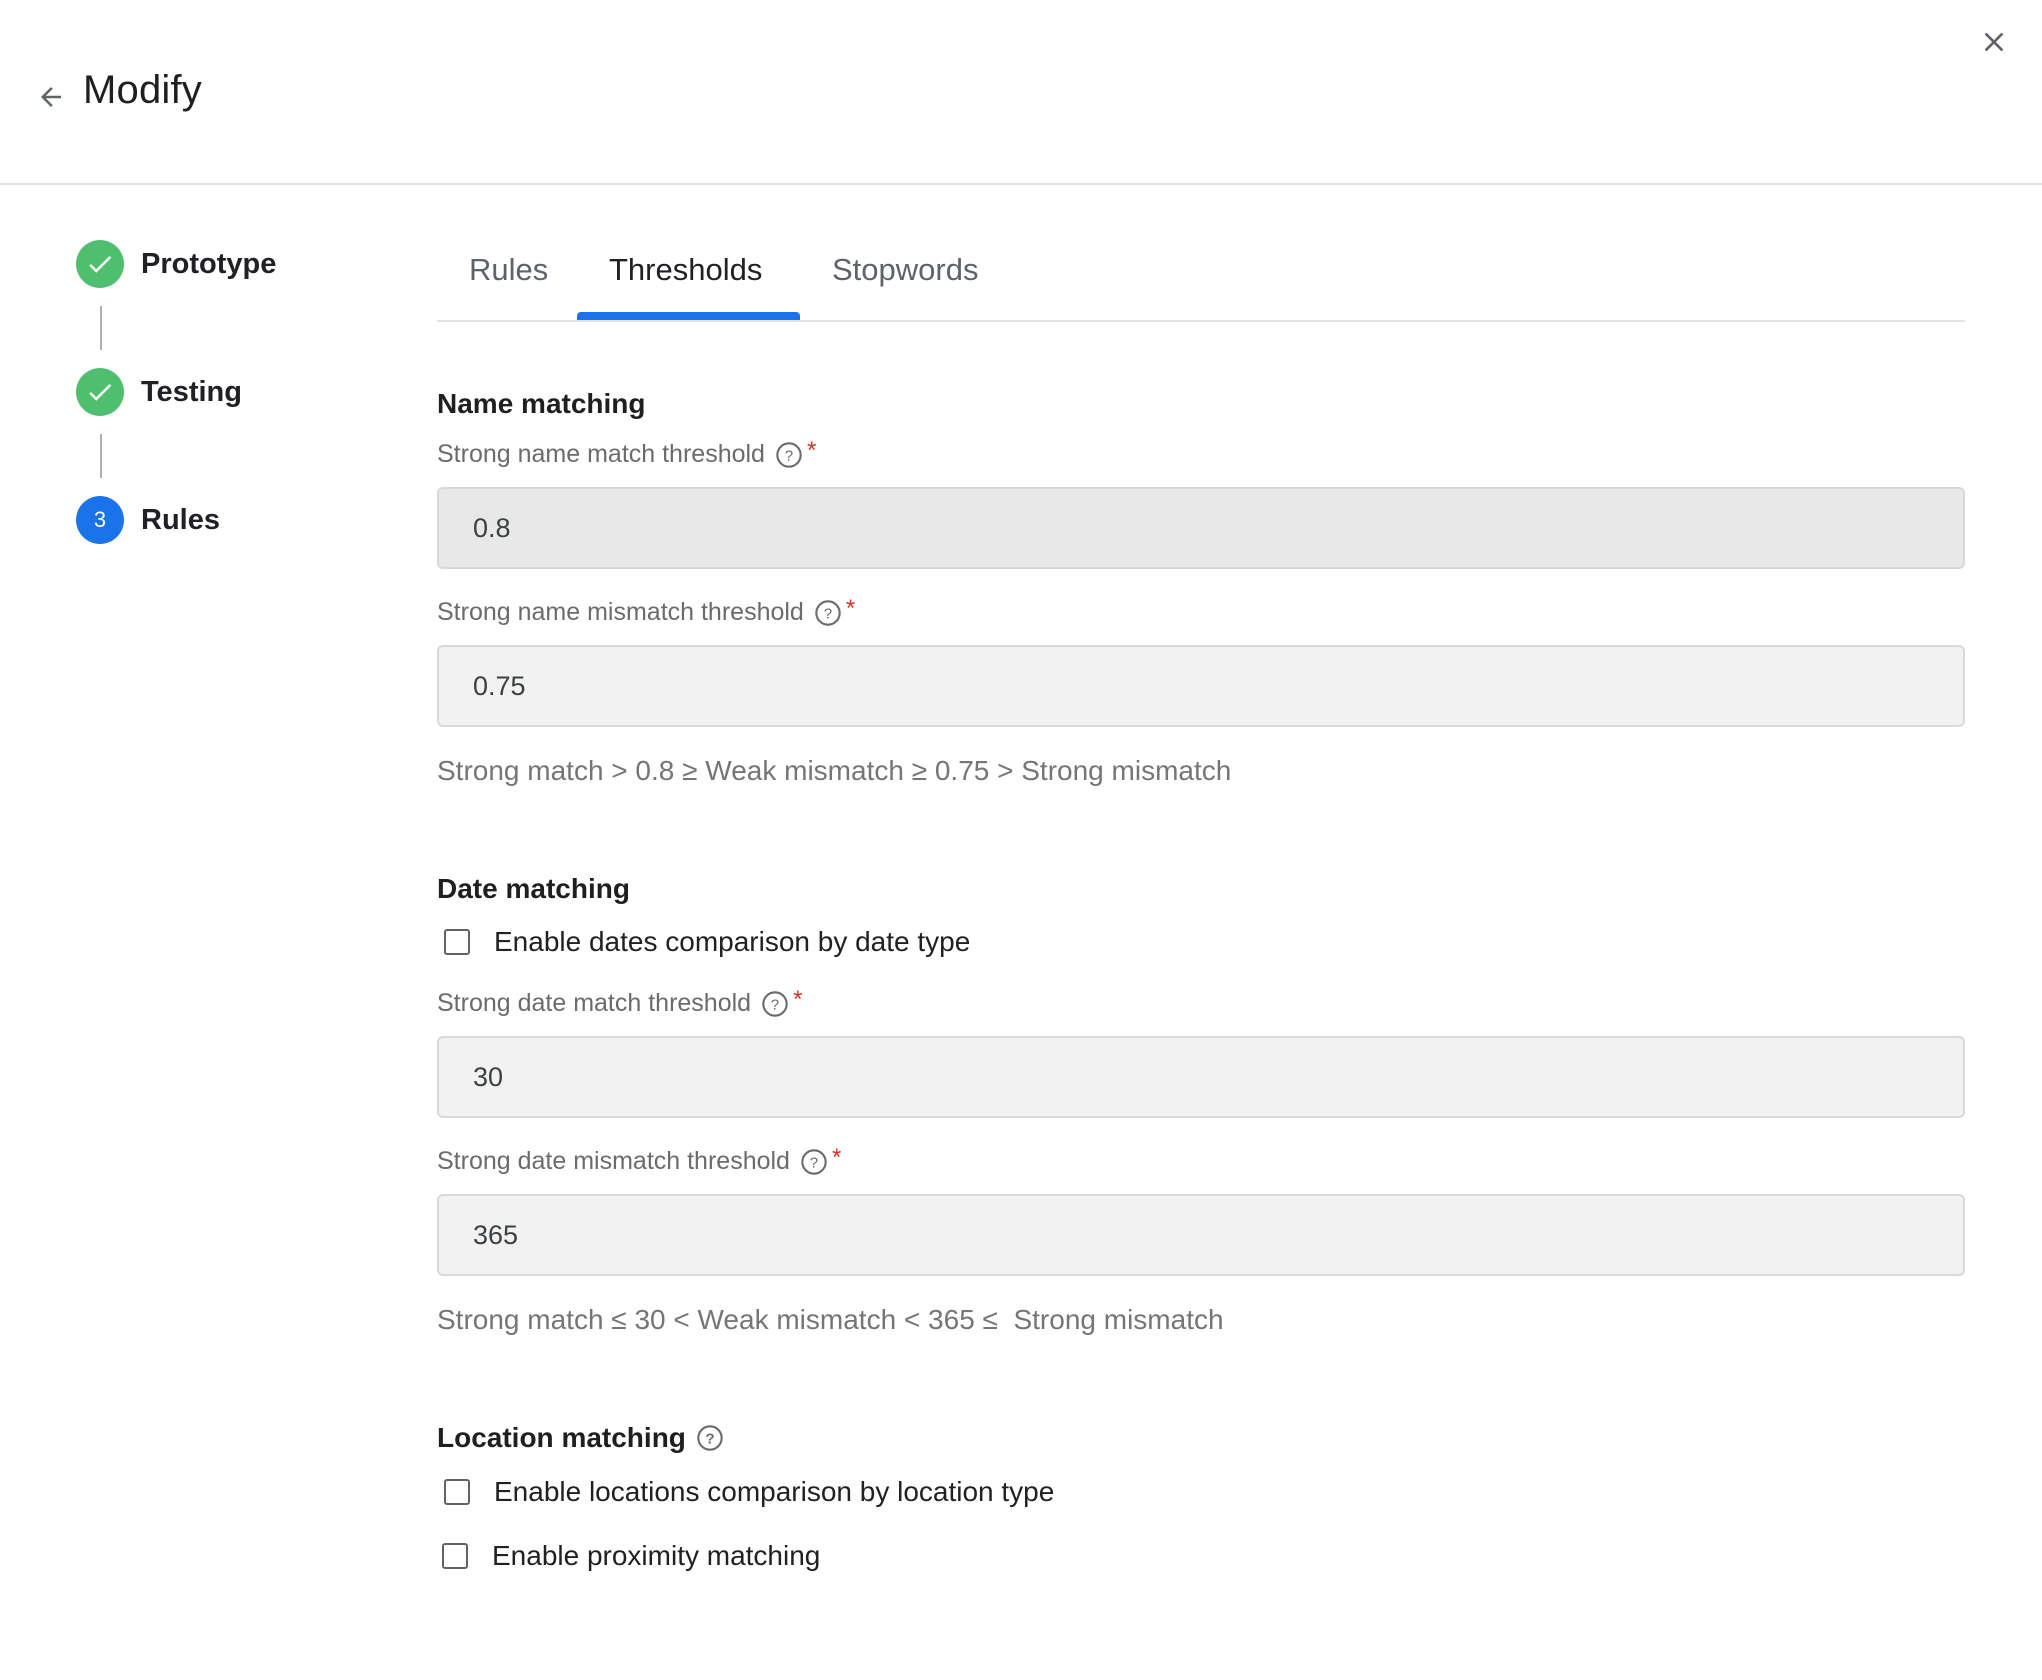  Describe the element at coordinates (1201, 686) in the screenshot. I see `strong-name-mismatch-input: 0.75` at that location.